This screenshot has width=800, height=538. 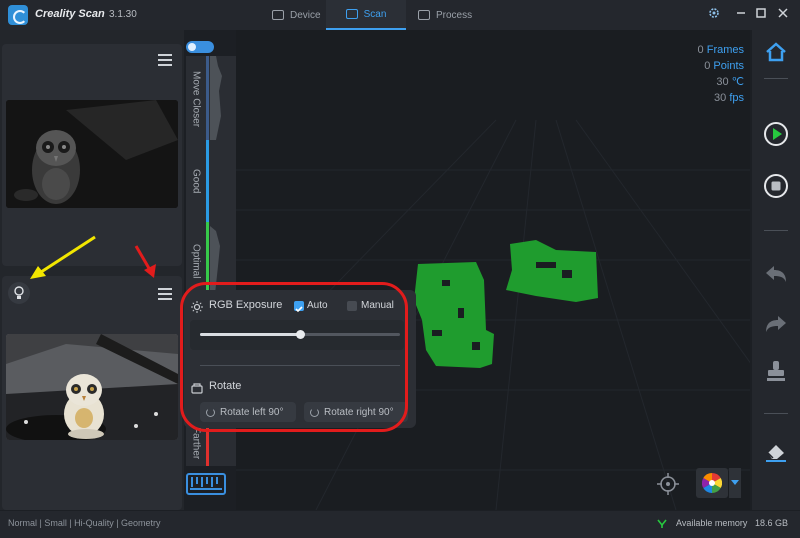 What do you see at coordinates (377, 305) in the screenshot?
I see `manual-label: Manual` at bounding box center [377, 305].